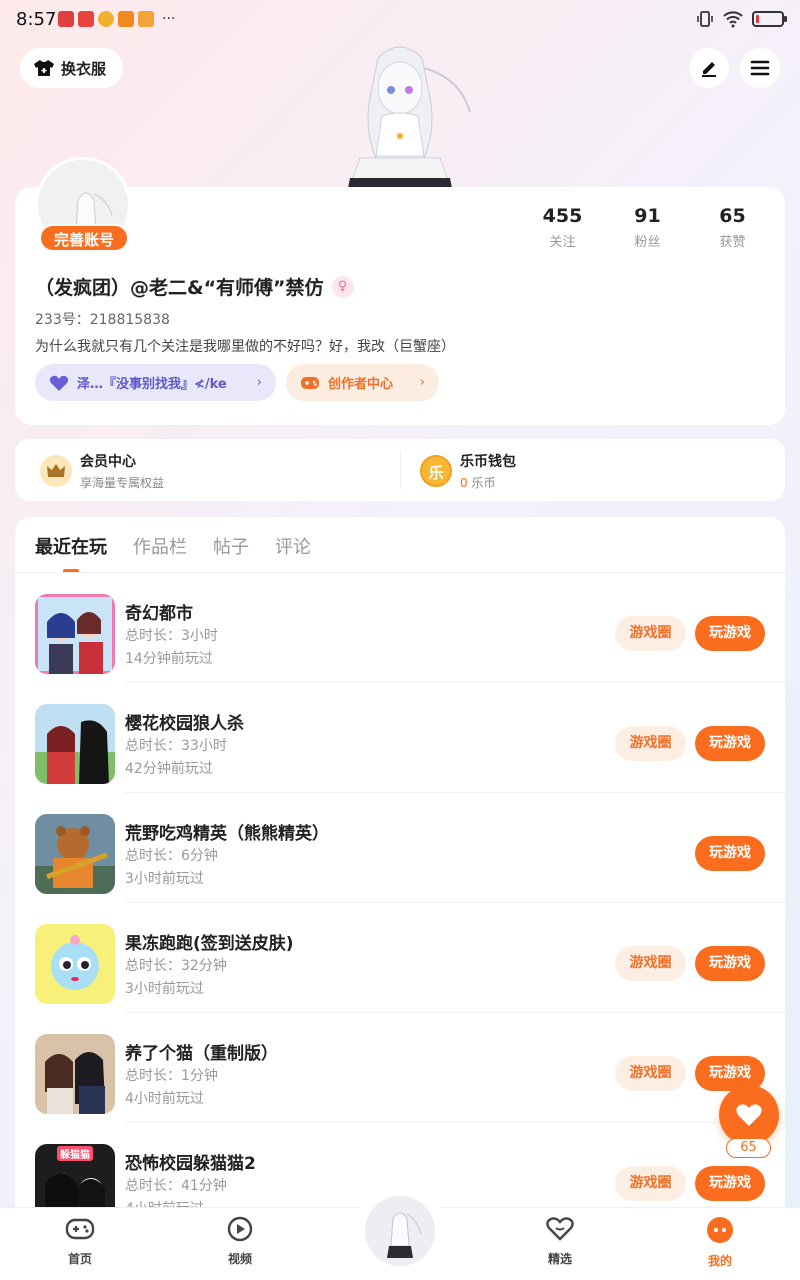 Image resolution: width=800 pixels, height=1280 pixels. Describe the element at coordinates (152, 384) in the screenshot. I see `club-chip-label: 泽…『没事别找我』≮/ke` at that location.